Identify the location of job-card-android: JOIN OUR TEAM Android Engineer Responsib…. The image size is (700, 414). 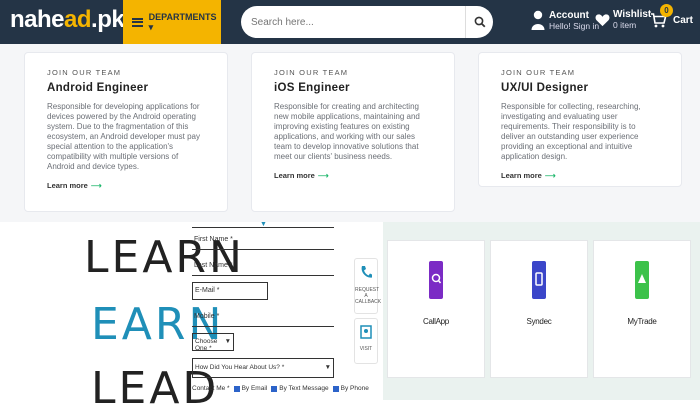
(126, 132).